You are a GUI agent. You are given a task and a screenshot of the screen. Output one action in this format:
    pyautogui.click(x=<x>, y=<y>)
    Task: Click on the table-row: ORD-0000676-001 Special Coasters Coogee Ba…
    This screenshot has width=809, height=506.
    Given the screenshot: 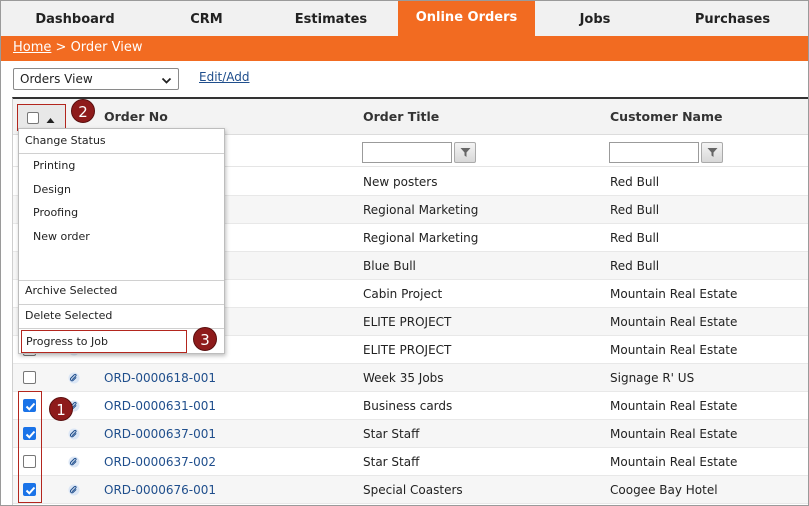 What is the action you would take?
    pyautogui.click(x=410, y=490)
    